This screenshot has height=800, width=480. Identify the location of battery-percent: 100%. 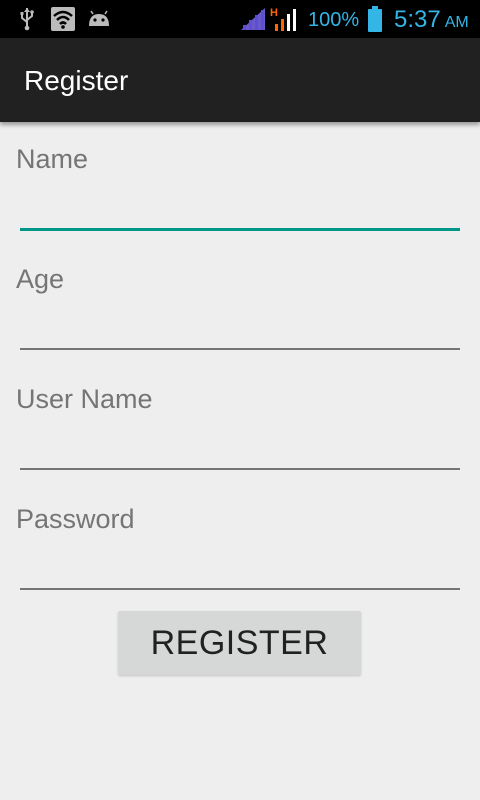
(334, 20).